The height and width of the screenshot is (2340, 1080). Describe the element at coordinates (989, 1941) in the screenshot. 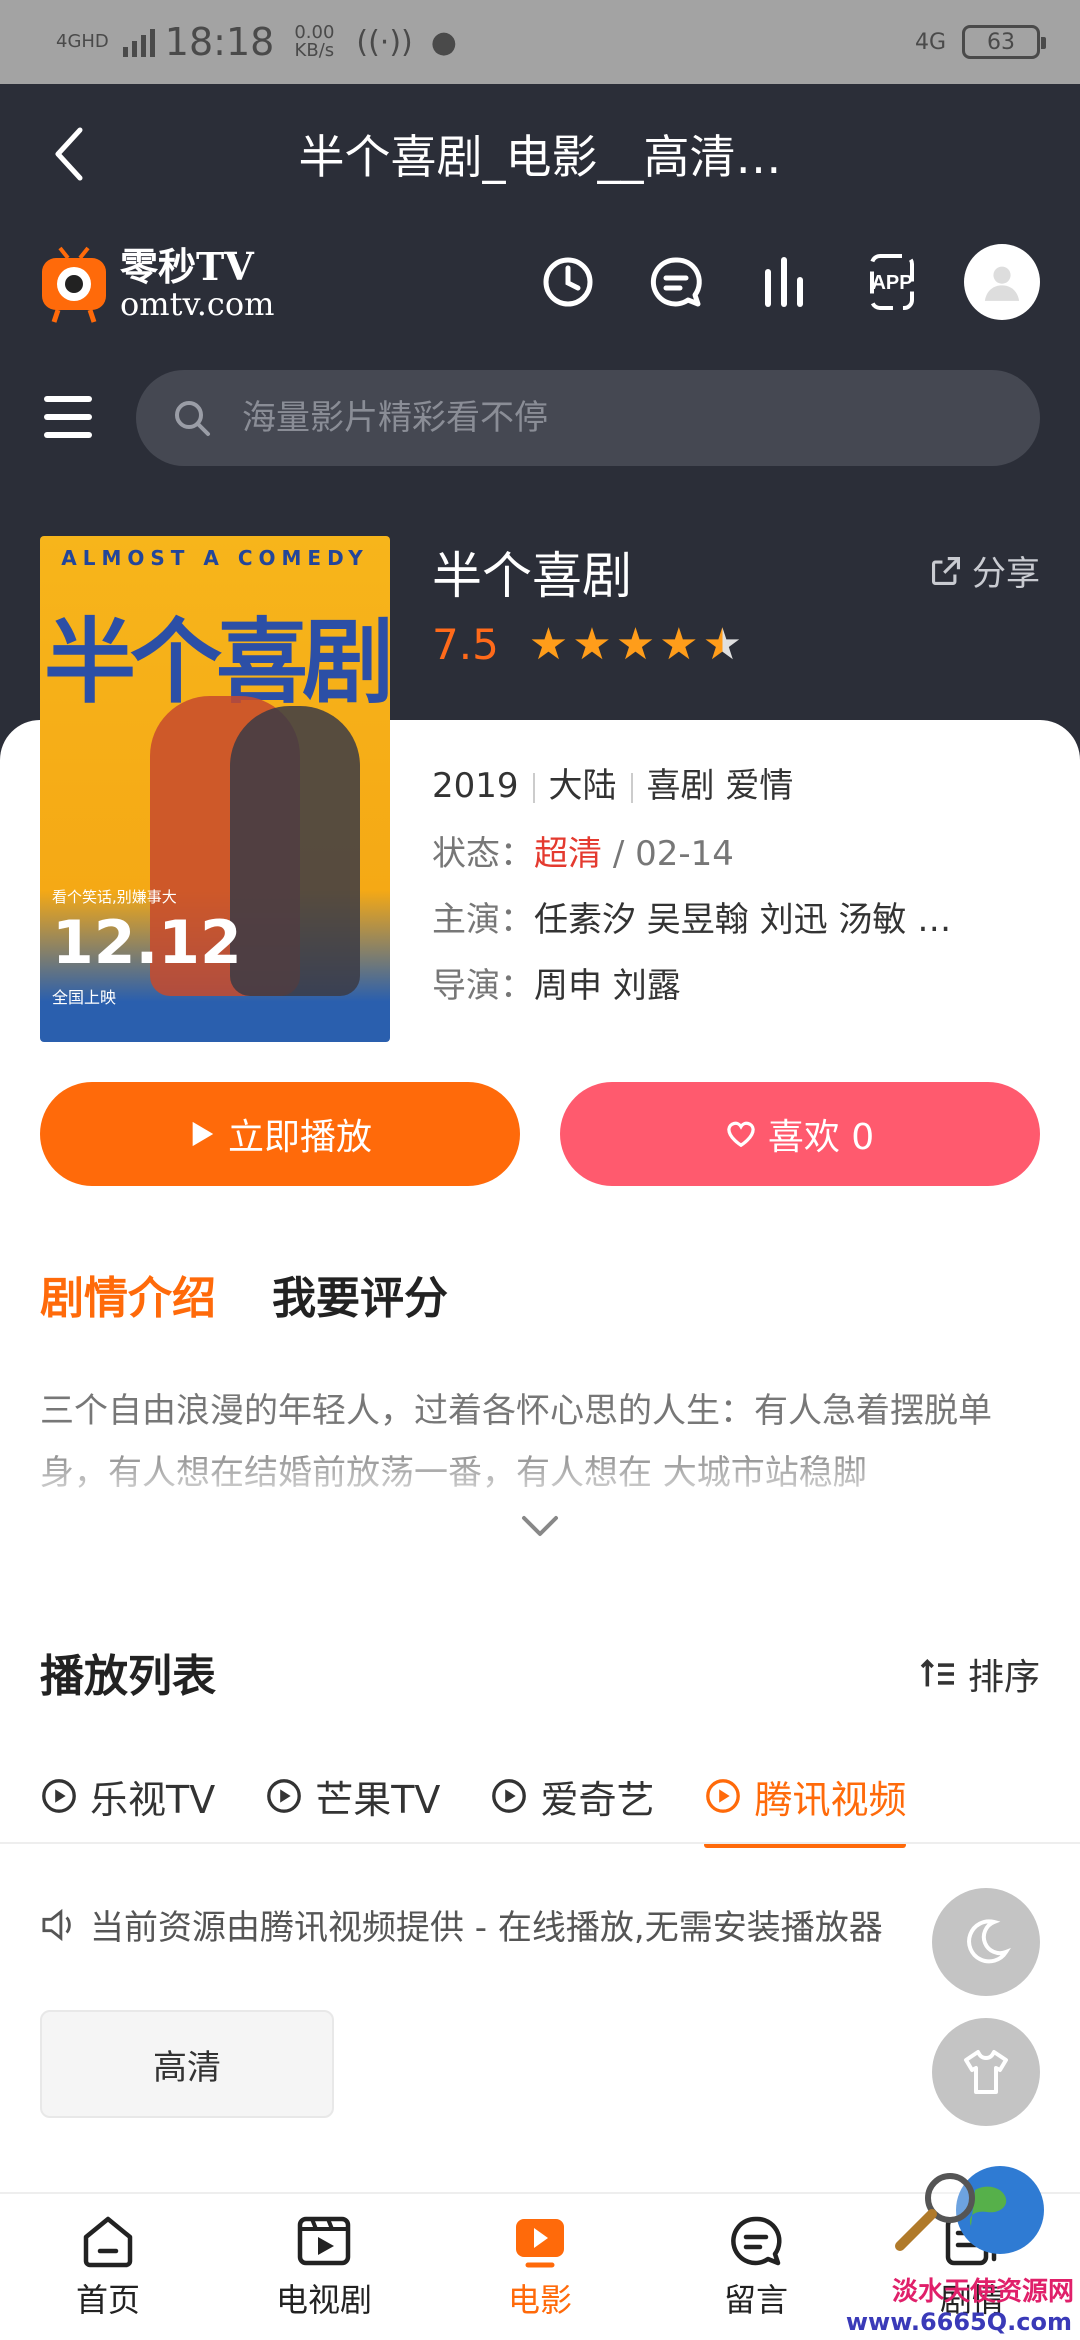

I see `moon-icon` at that location.